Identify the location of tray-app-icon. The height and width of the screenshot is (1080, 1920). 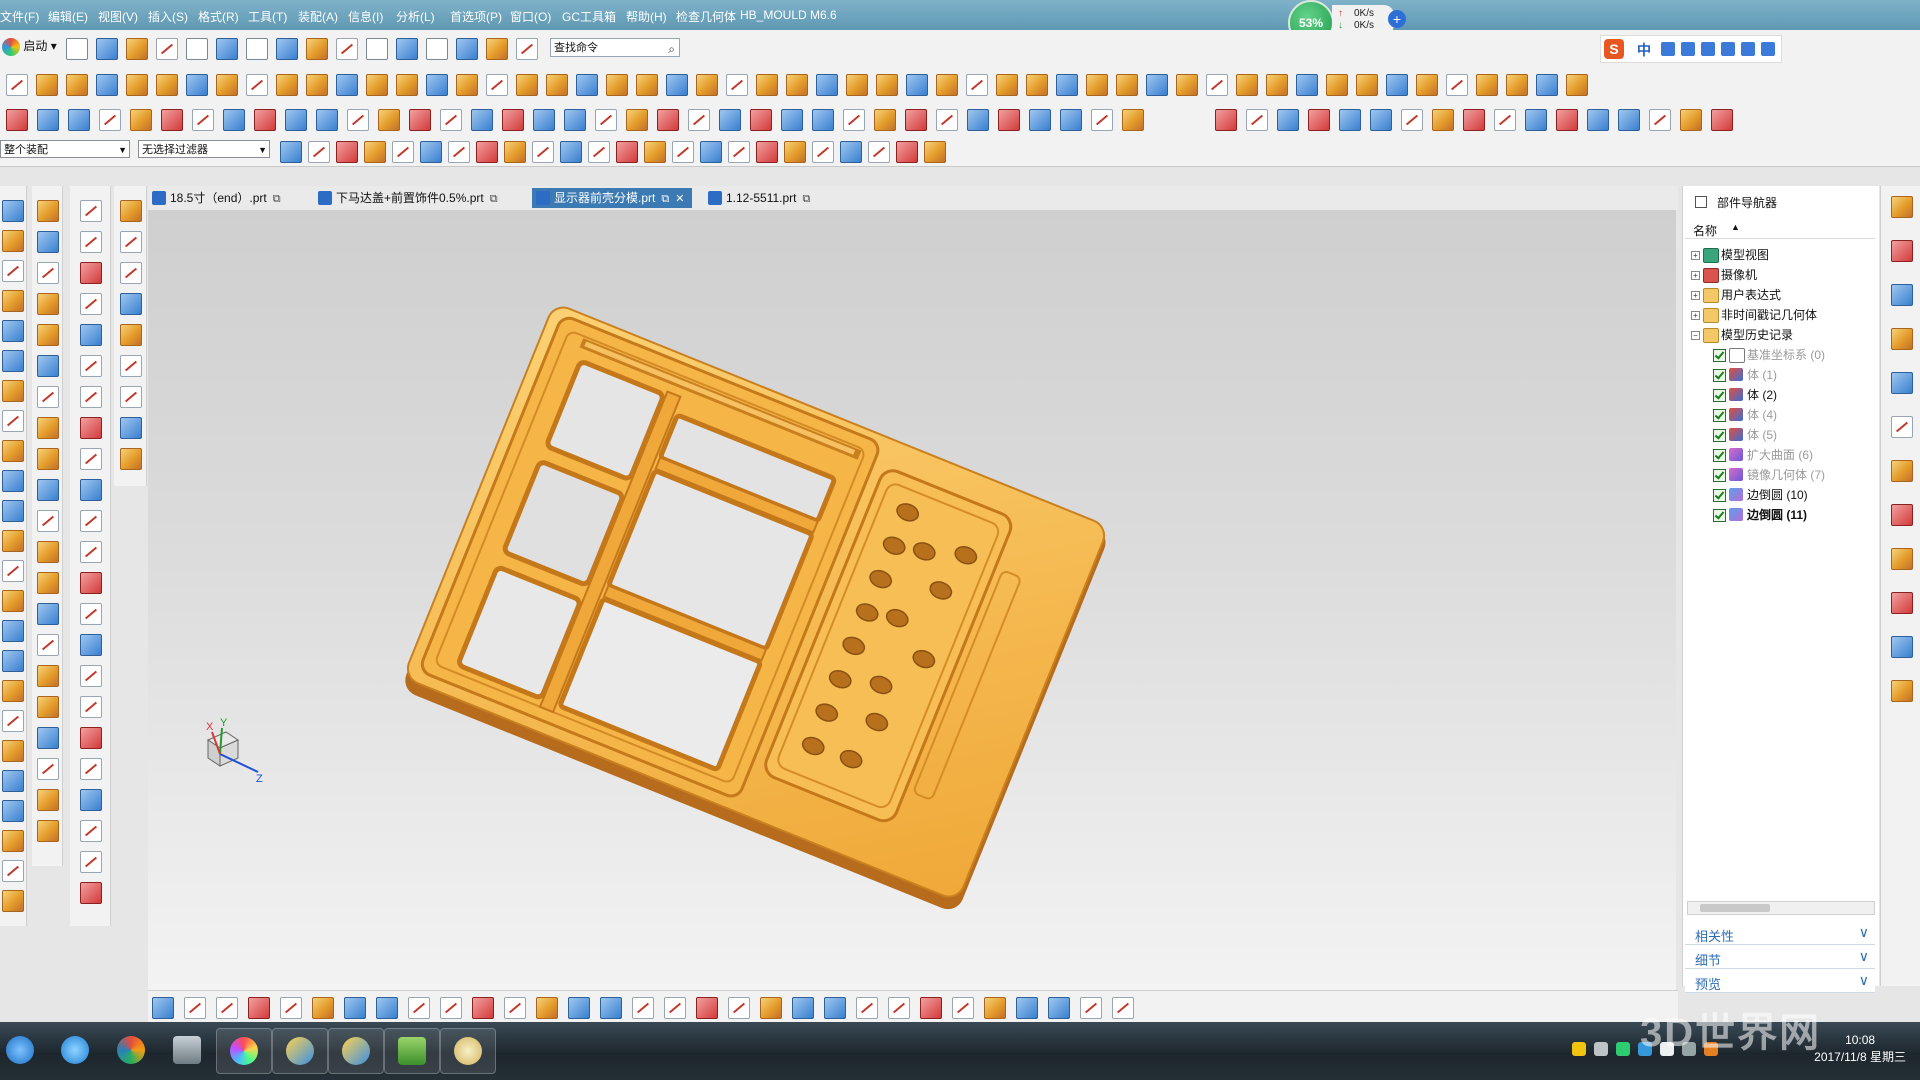
(1623, 1049).